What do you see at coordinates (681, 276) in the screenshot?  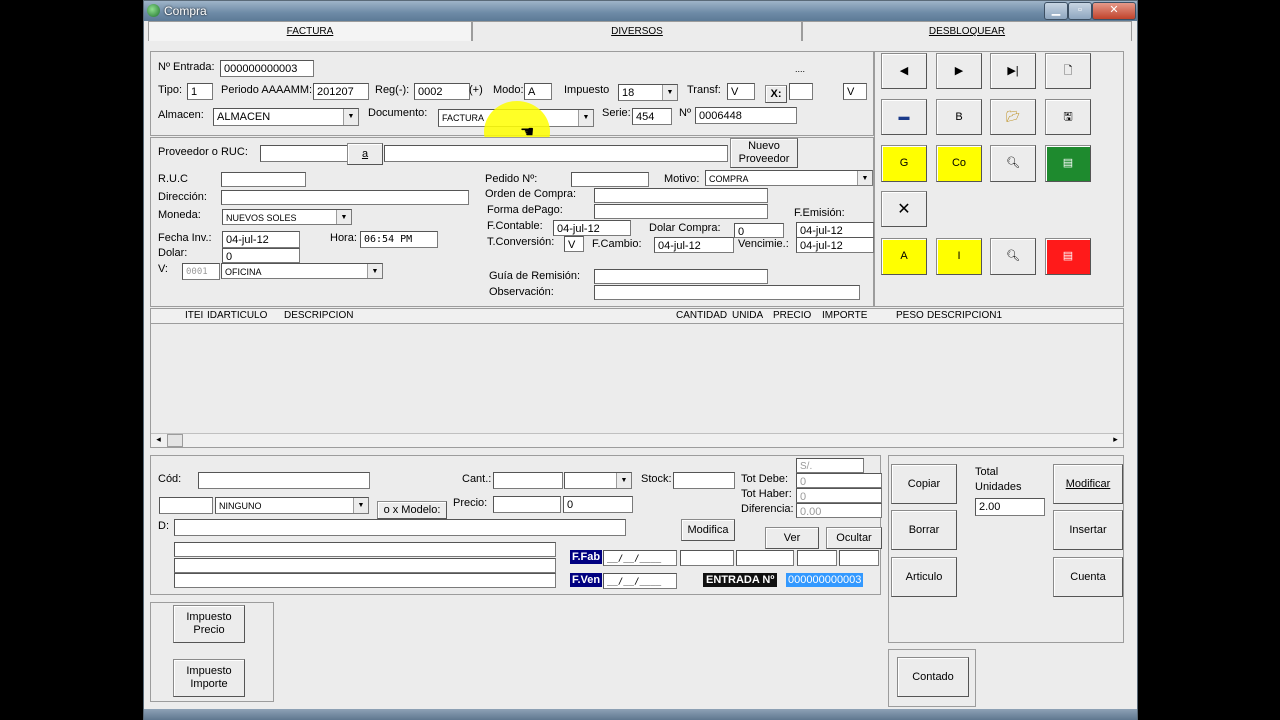 I see `guia-field` at bounding box center [681, 276].